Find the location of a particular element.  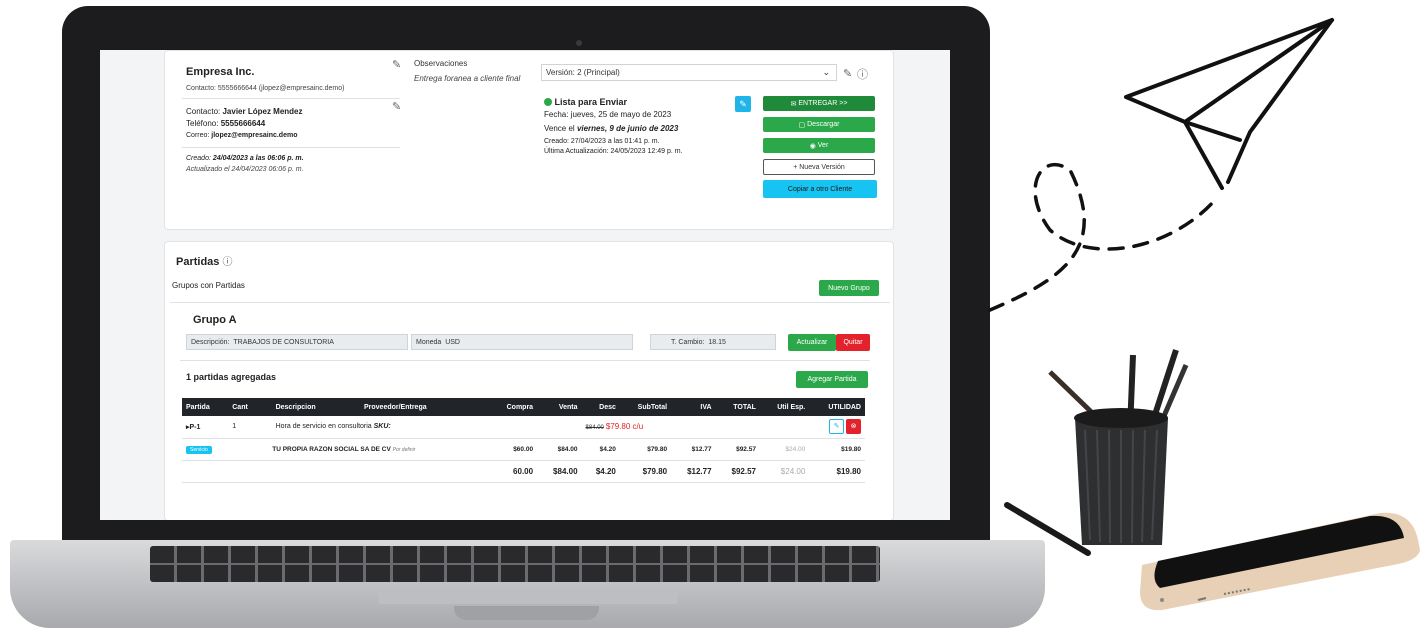

pencil-on-desk is located at coordinates (1047, 529).